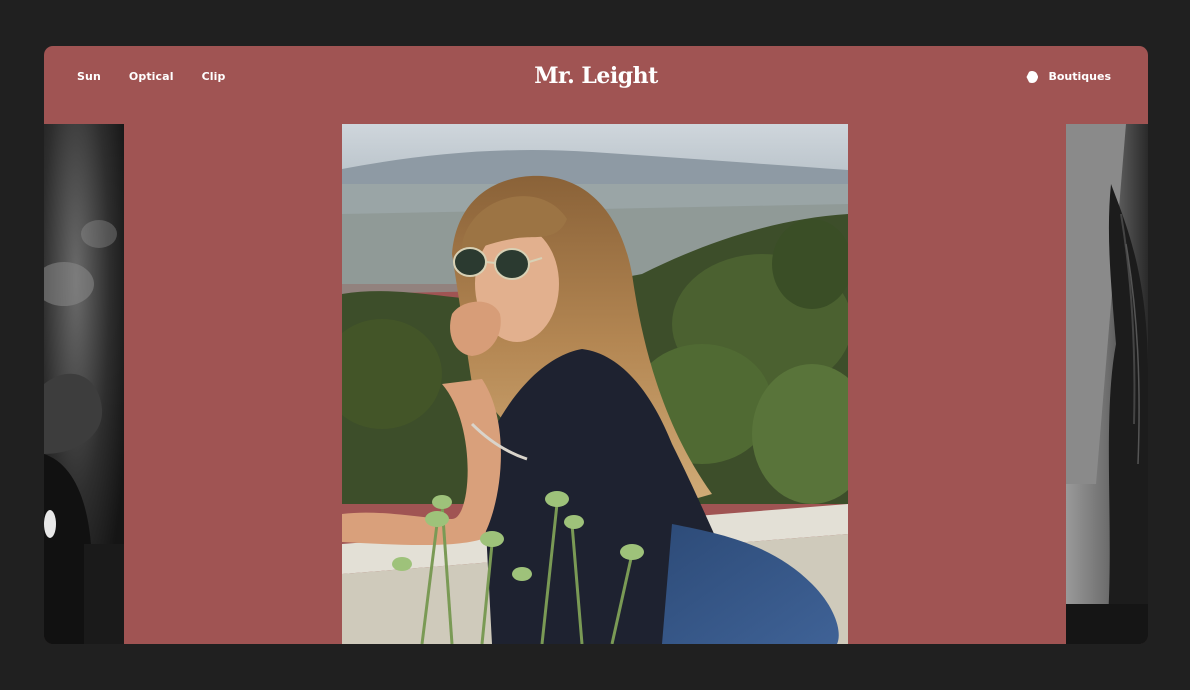 Image resolution: width=1190 pixels, height=690 pixels. I want to click on location-pin-icon, so click(1032, 77).